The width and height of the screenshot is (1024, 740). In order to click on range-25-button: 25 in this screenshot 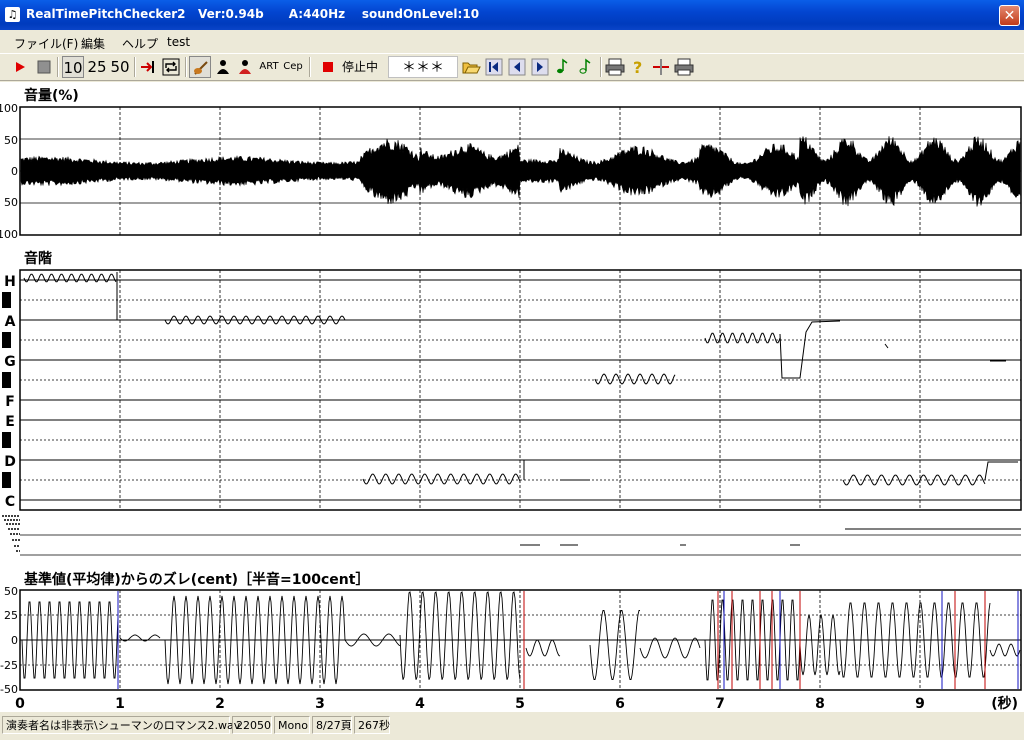, I will do `click(97, 67)`.